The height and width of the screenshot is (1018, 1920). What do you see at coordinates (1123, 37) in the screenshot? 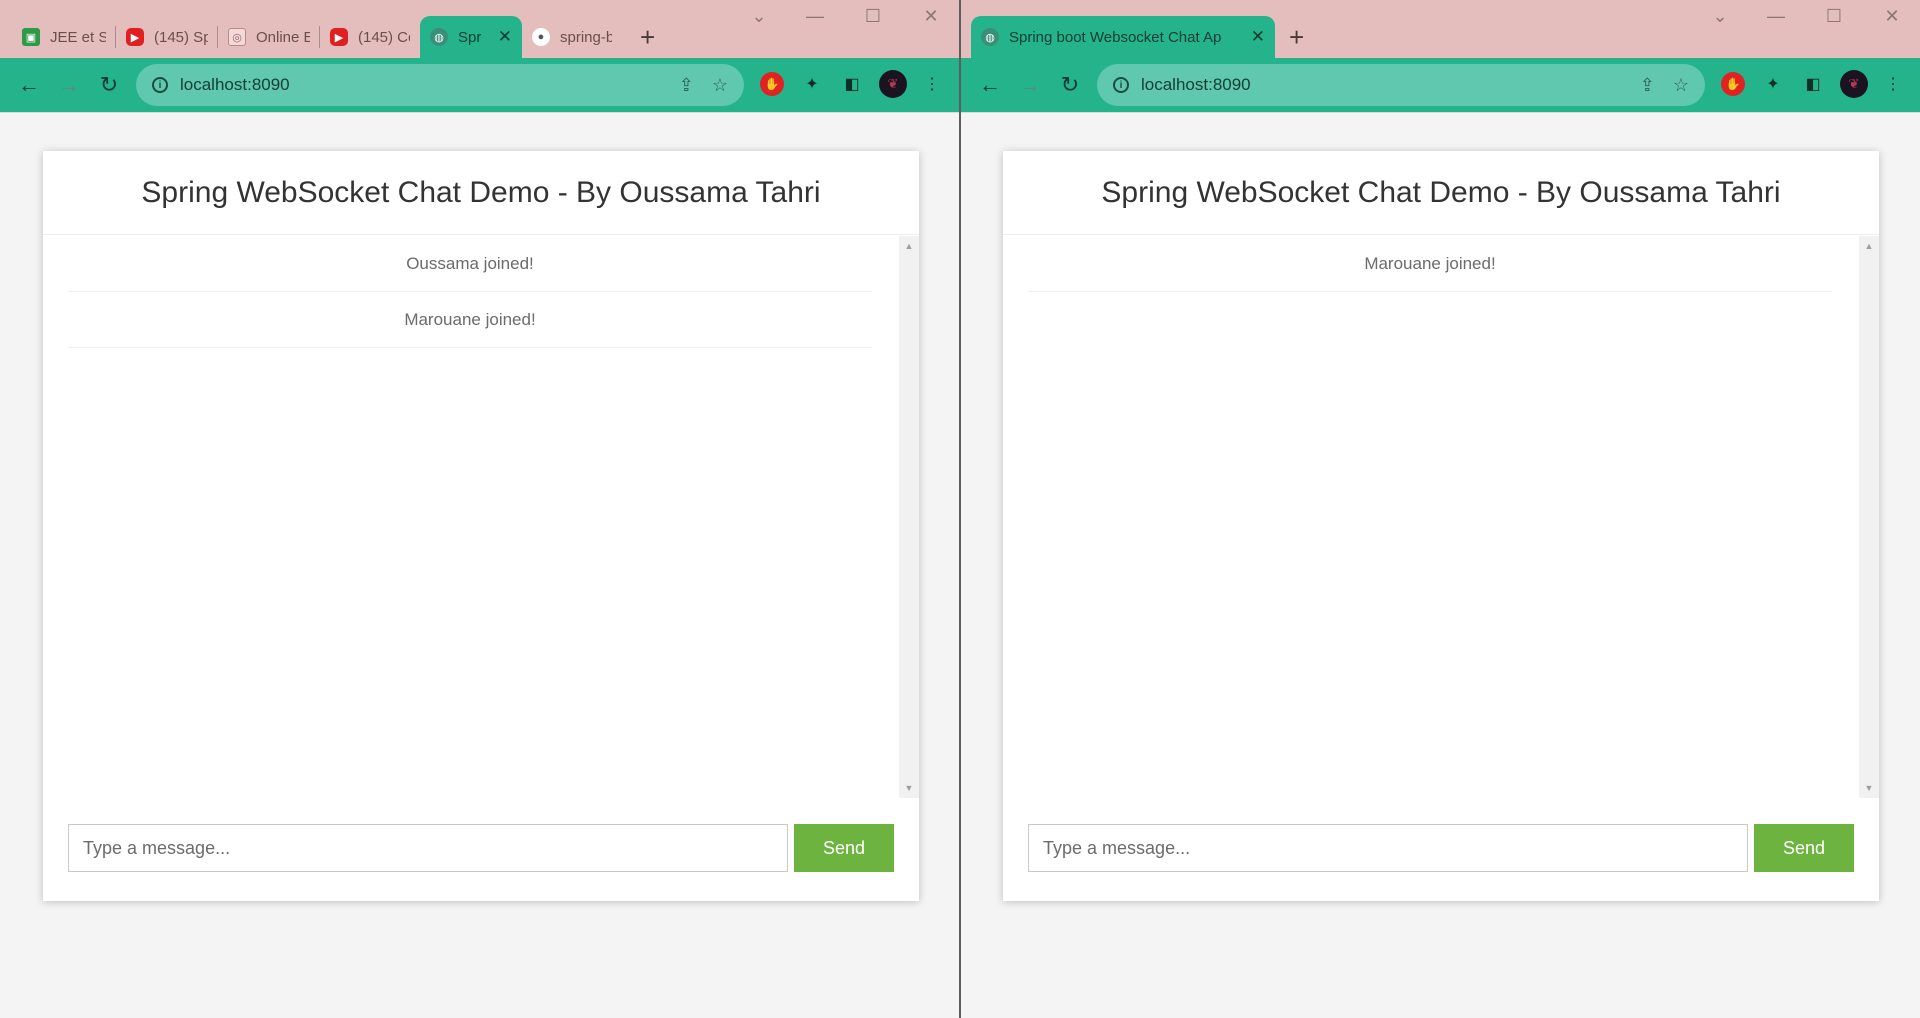
I see `tab-spring-chat-active: ◍ Spring boot Websocket Chat Ap ✕` at bounding box center [1123, 37].